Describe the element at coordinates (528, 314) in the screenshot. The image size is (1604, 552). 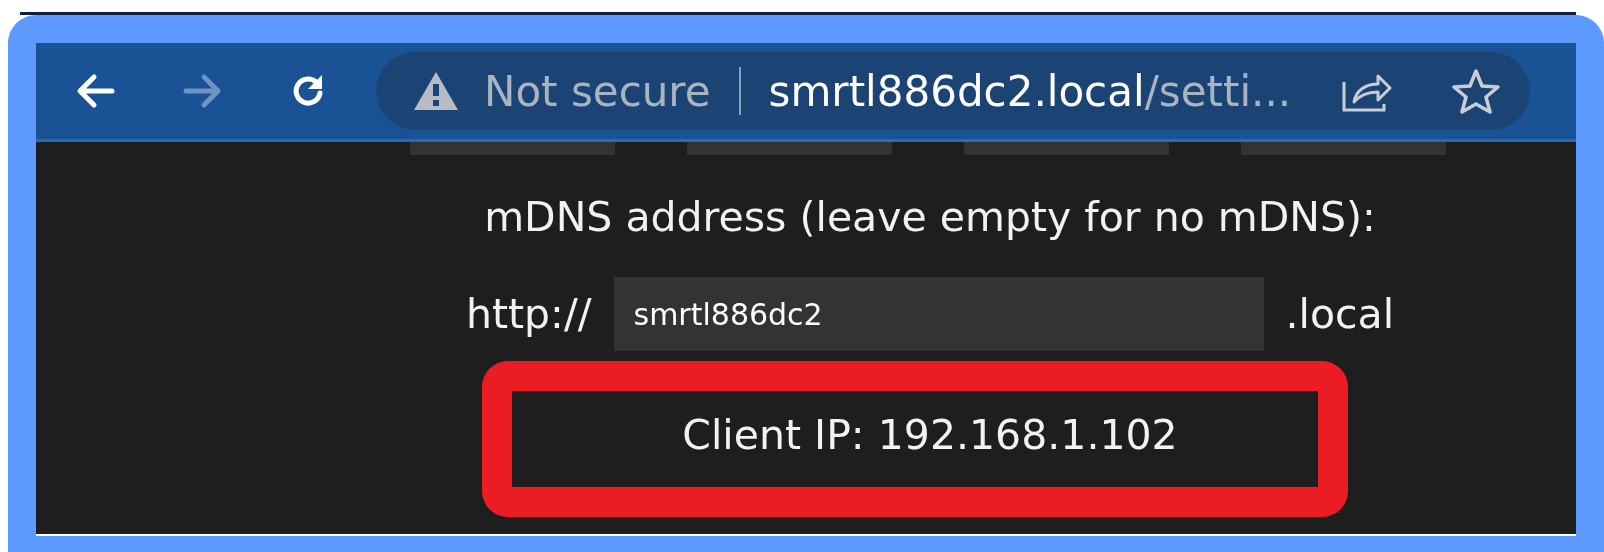
I see `url-prefix: http://` at that location.